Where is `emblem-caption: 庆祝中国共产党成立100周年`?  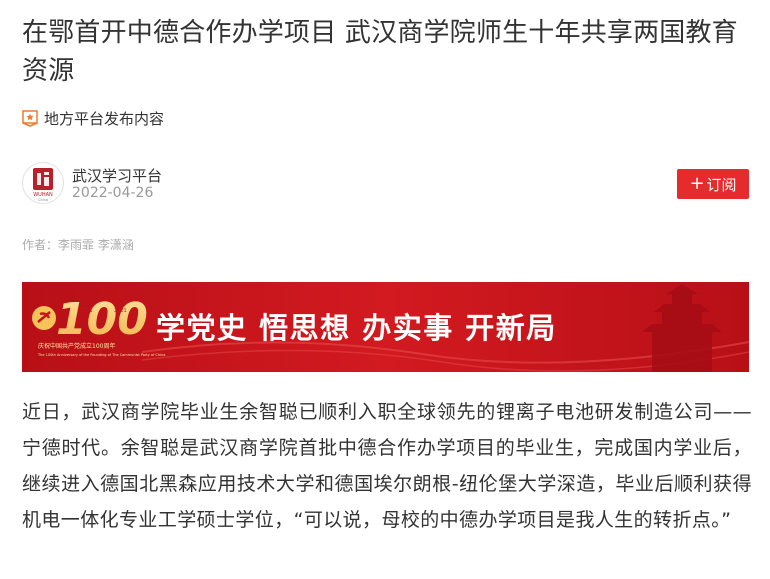
emblem-caption: 庆祝中国共产党成立100周年 is located at coordinates (76, 346).